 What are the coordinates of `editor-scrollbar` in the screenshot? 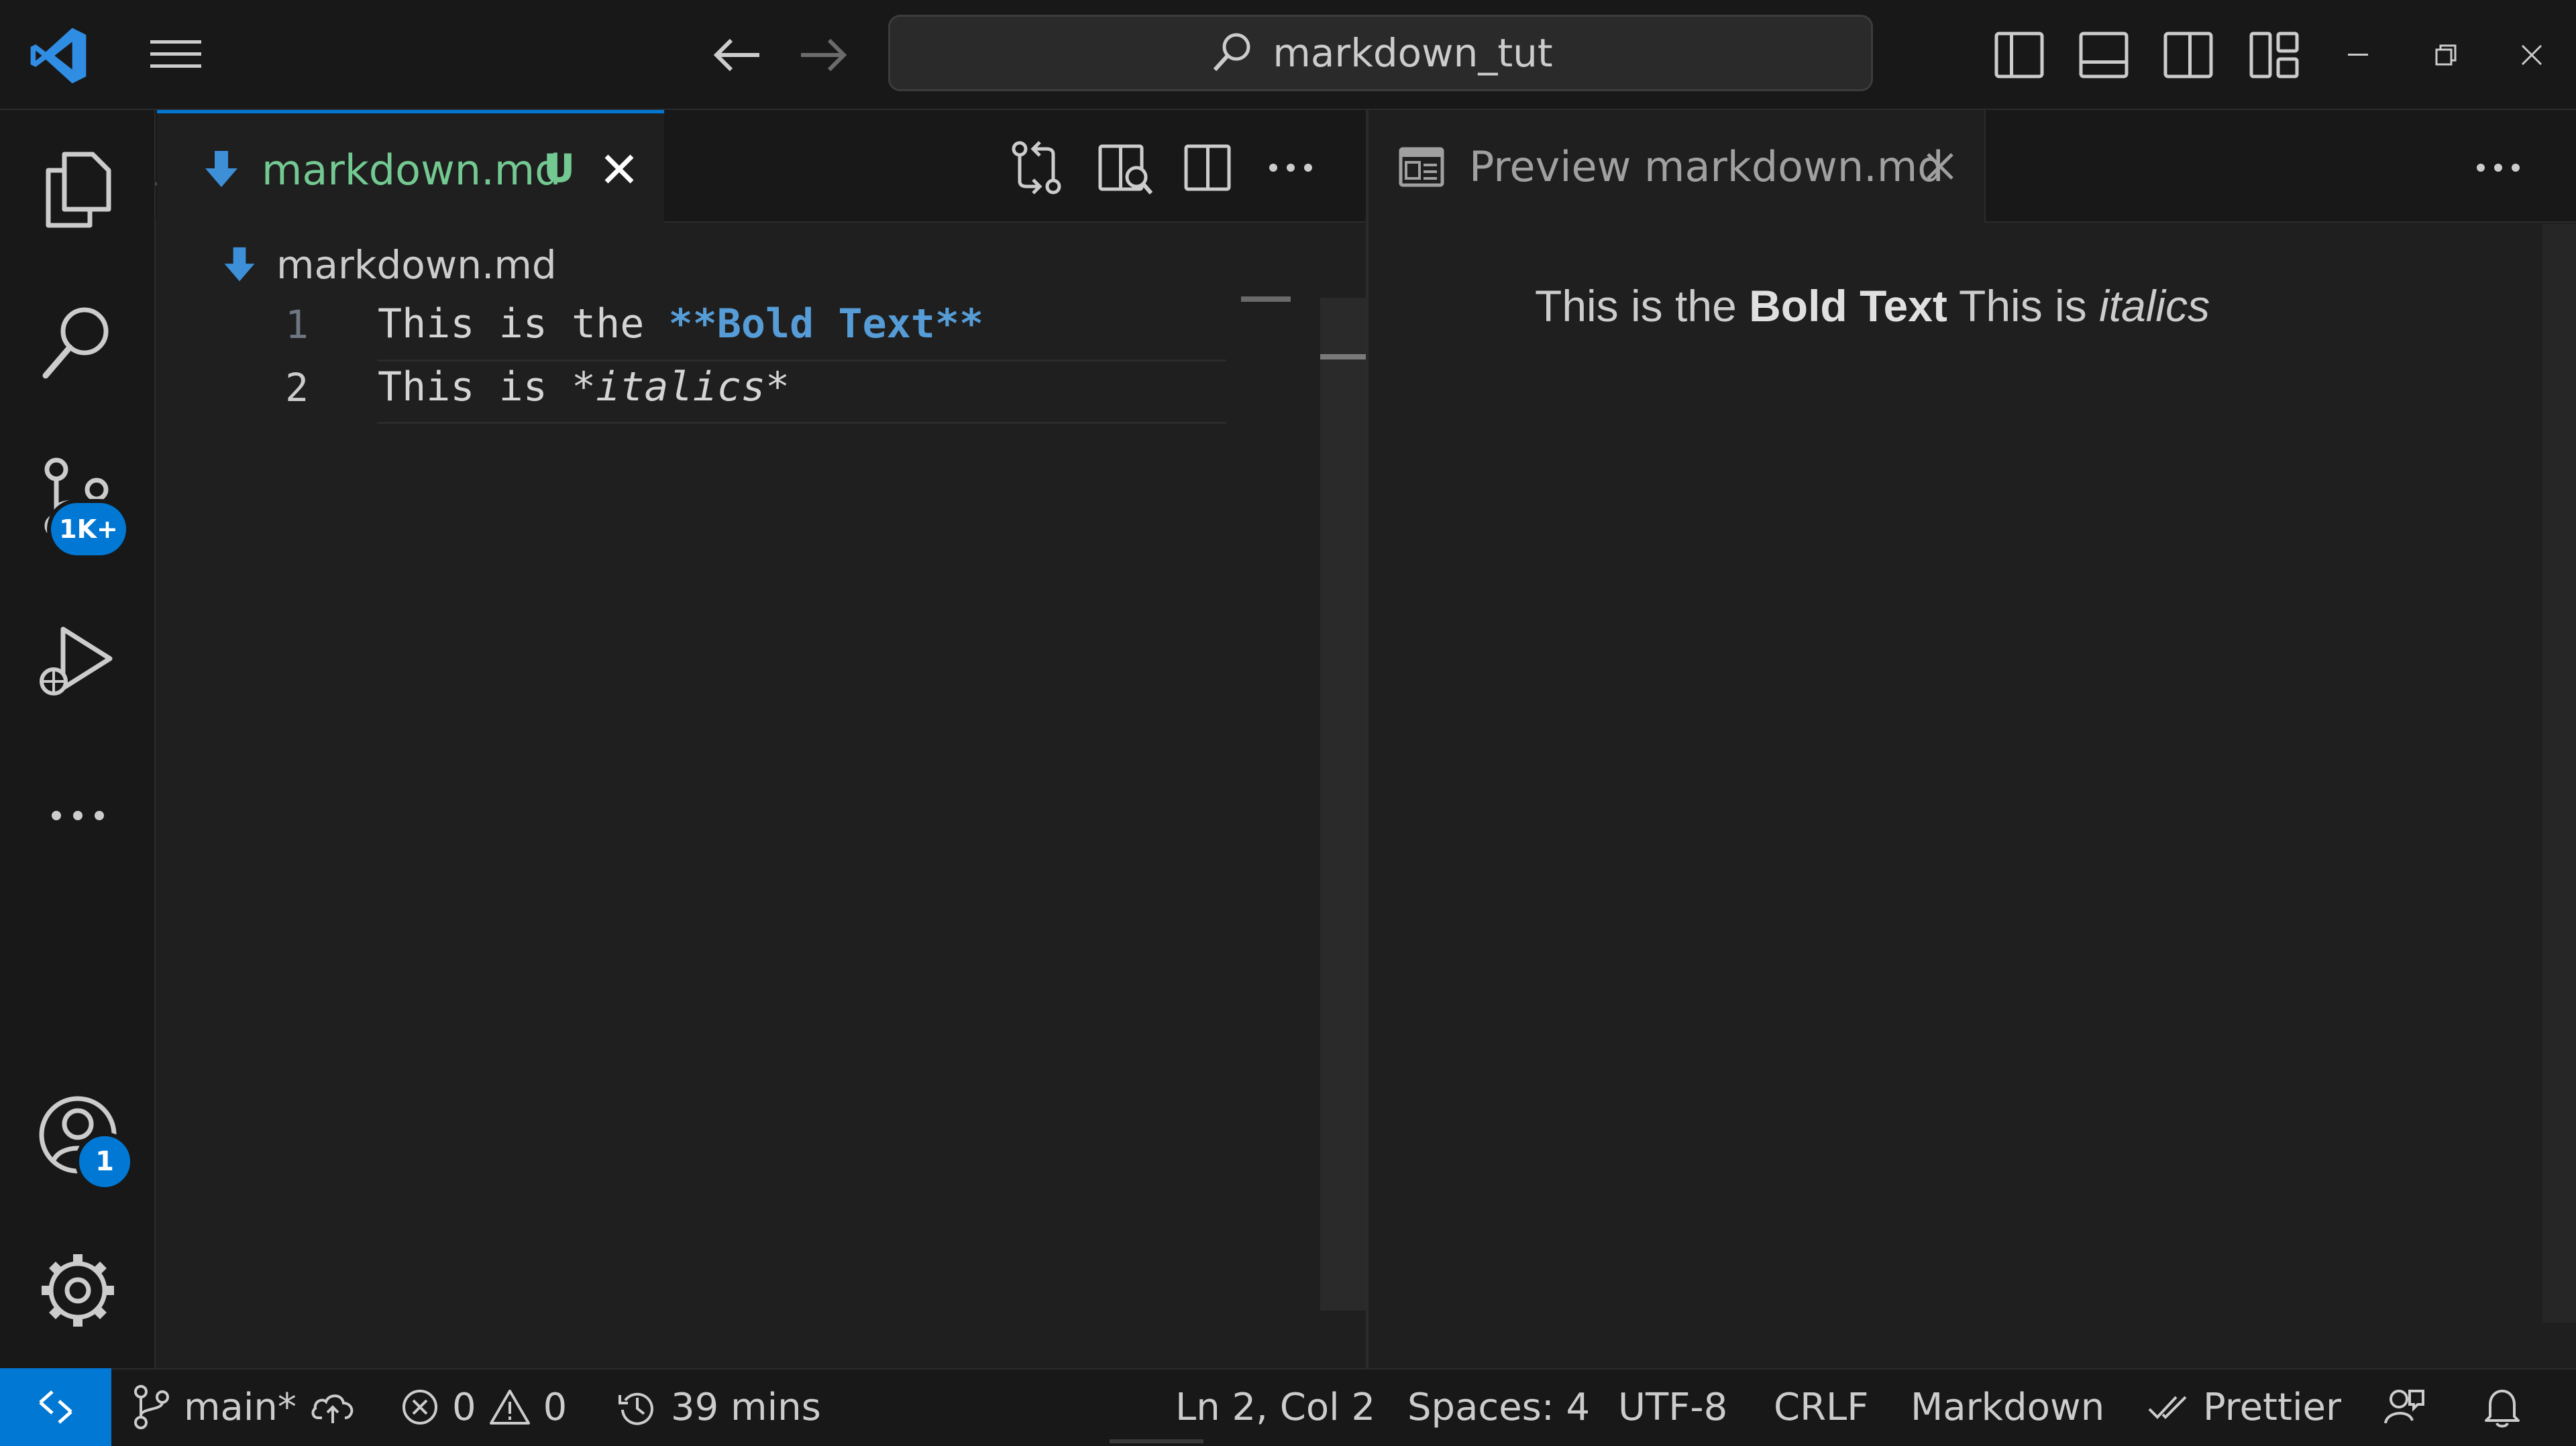 It's located at (1343, 804).